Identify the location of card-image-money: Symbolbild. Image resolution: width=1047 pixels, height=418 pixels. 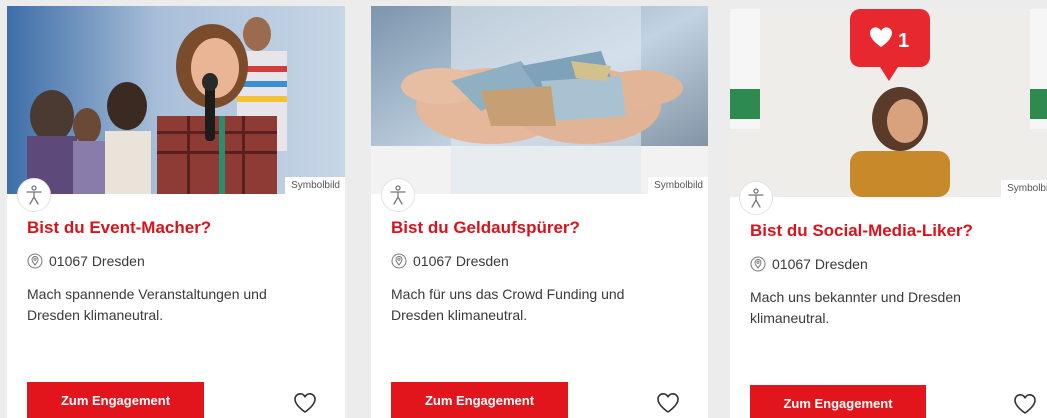
(539, 100).